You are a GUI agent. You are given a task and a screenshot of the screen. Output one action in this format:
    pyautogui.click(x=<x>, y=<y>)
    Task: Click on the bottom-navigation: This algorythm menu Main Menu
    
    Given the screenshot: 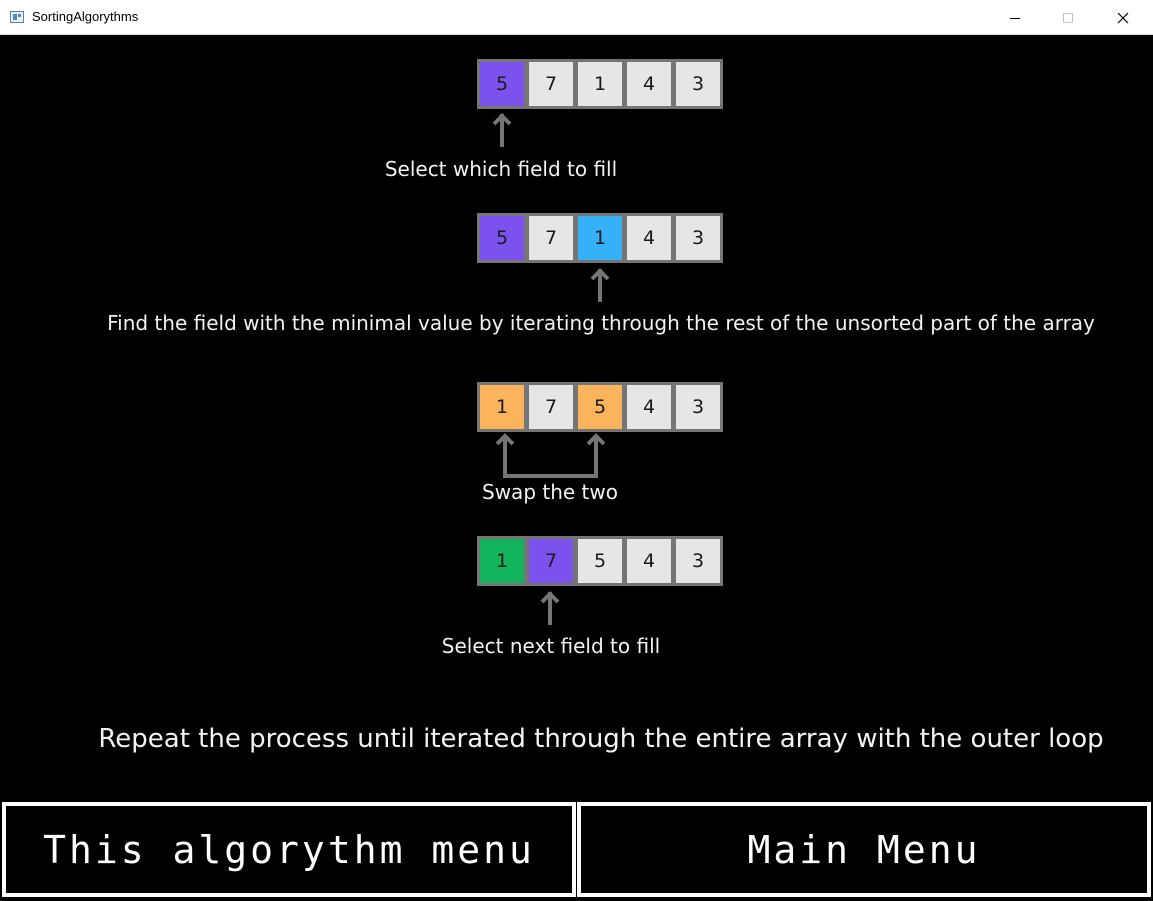 What is the action you would take?
    pyautogui.click(x=576, y=850)
    